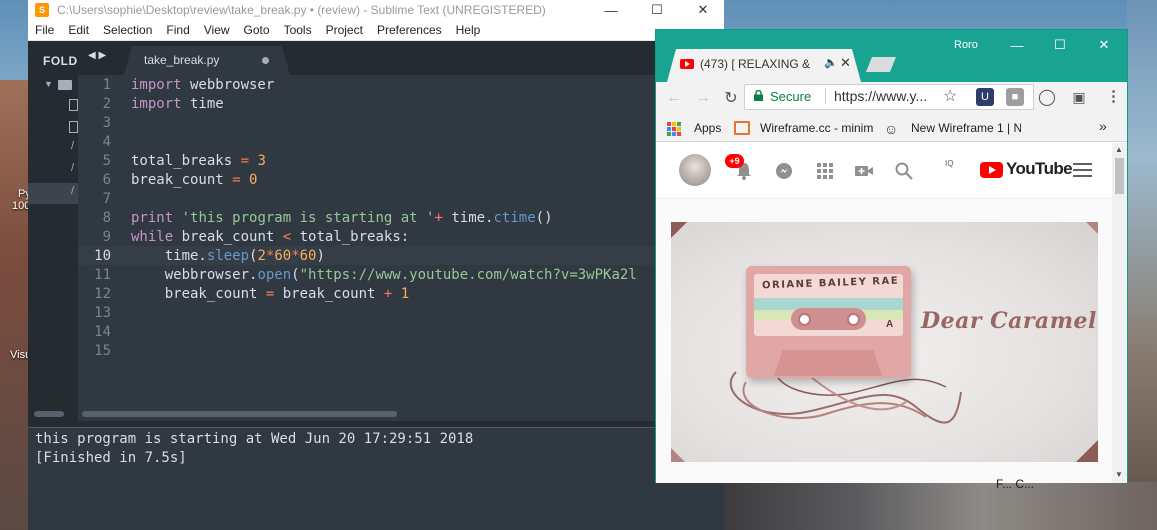 This screenshot has height=530, width=1157. I want to click on code-line-current: time.sleep(2*60*60), so click(228, 256).